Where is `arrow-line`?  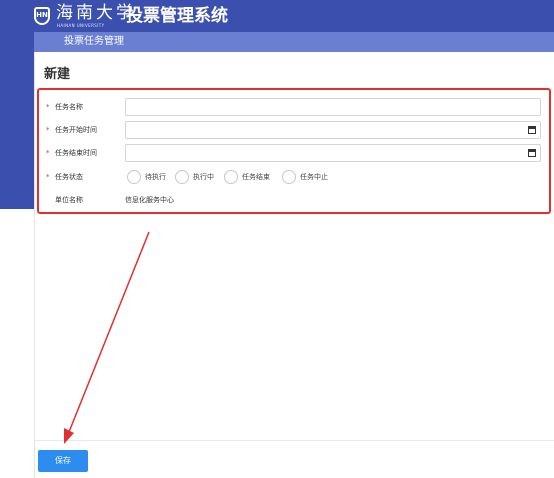
arrow-line is located at coordinates (109, 332).